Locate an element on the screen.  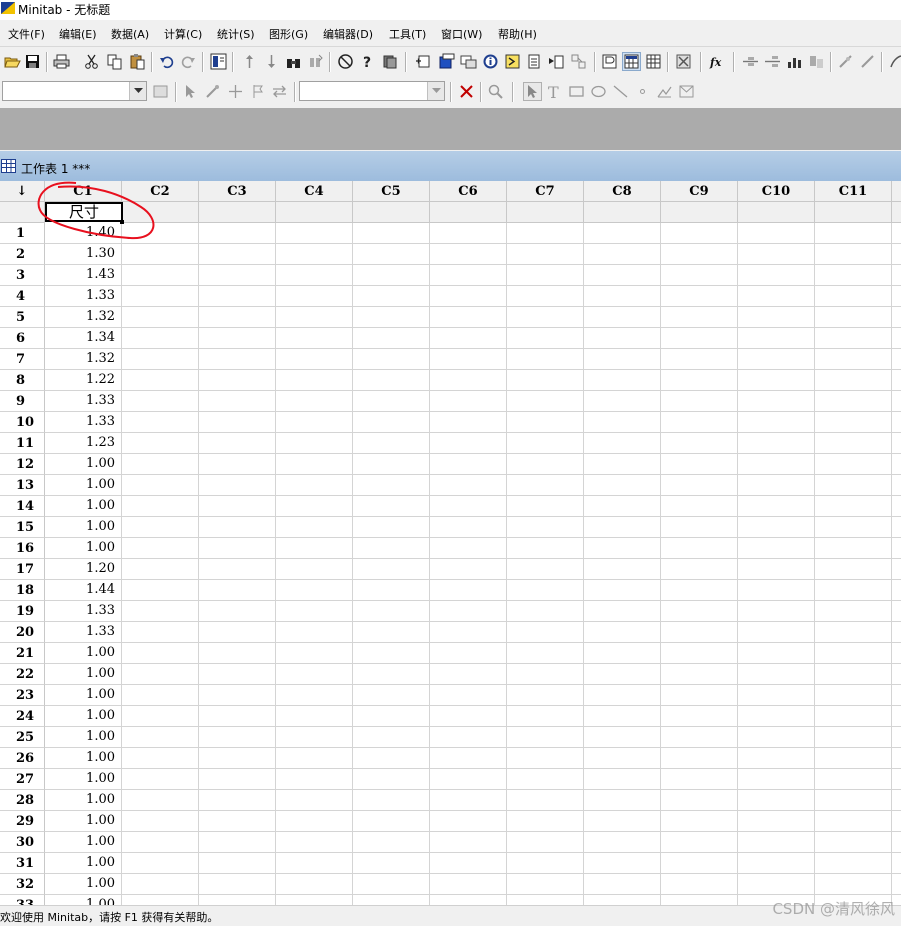
brush-icon is located at coordinates (816, 61).